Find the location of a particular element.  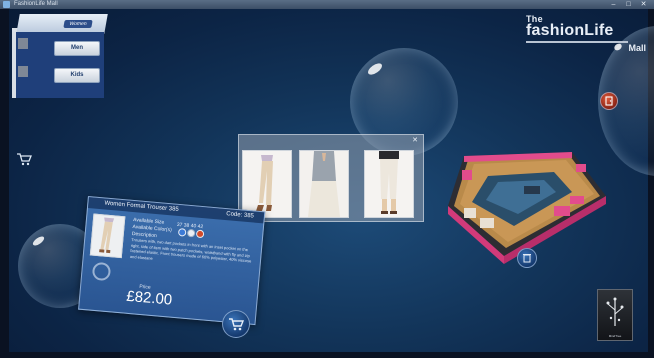

rotate-icon is located at coordinates (101, 271).